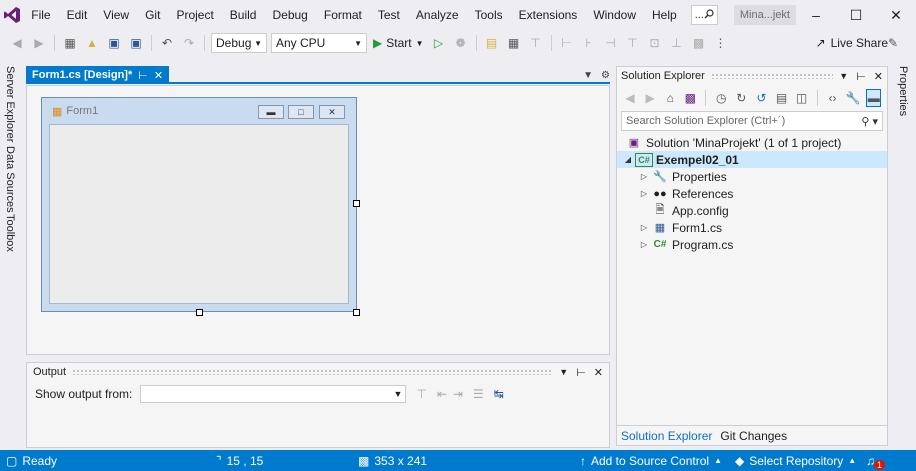 The image size is (916, 471). Describe the element at coordinates (614, 15) in the screenshot. I see `menu-window: Window` at that location.